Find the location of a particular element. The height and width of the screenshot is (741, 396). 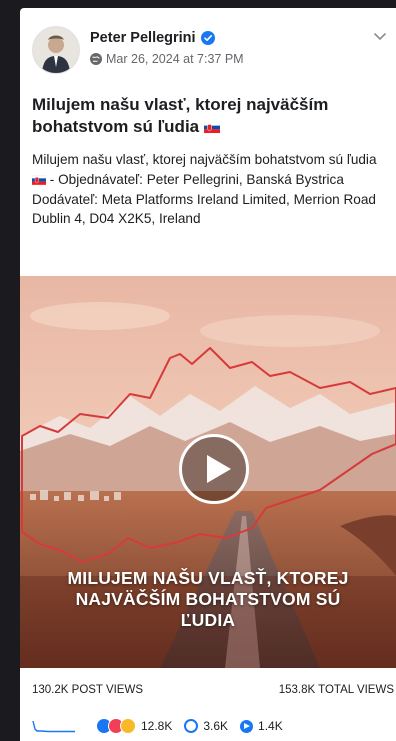

reaction-icons is located at coordinates (116, 726).